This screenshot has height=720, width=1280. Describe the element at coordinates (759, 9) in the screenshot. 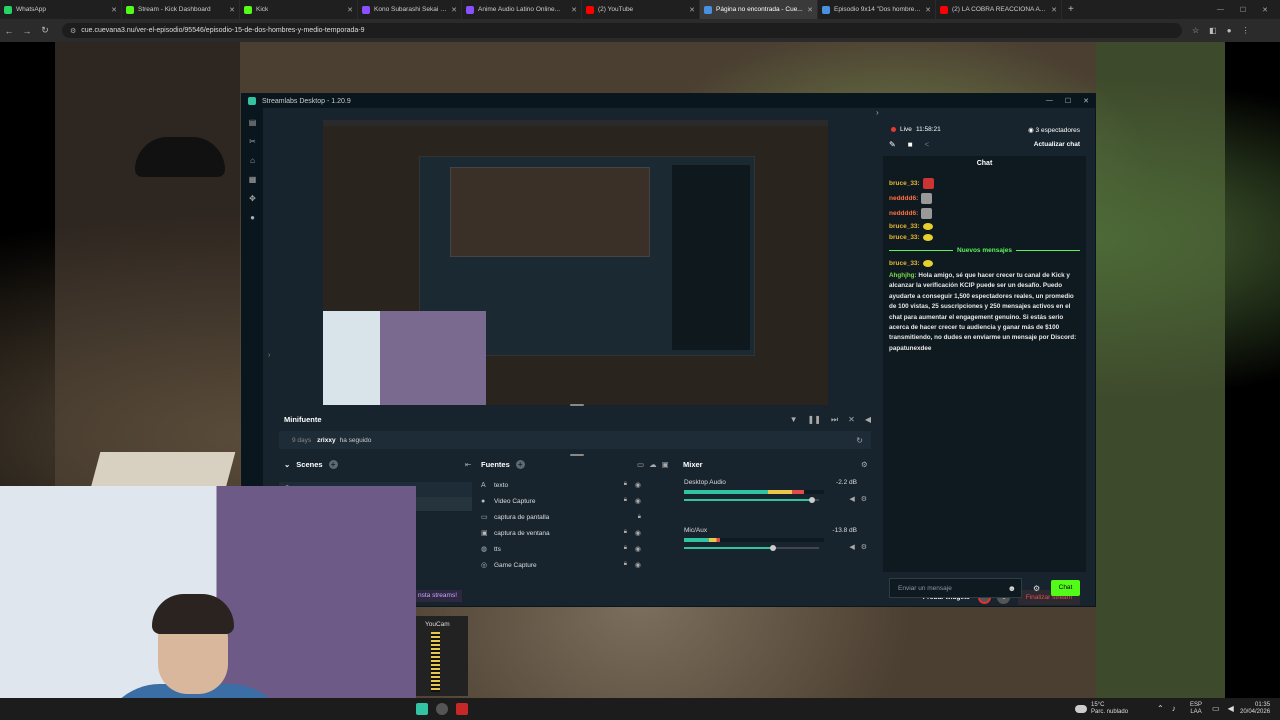

I see `browser-tab: Página no encontrada - Cue... ✕` at that location.